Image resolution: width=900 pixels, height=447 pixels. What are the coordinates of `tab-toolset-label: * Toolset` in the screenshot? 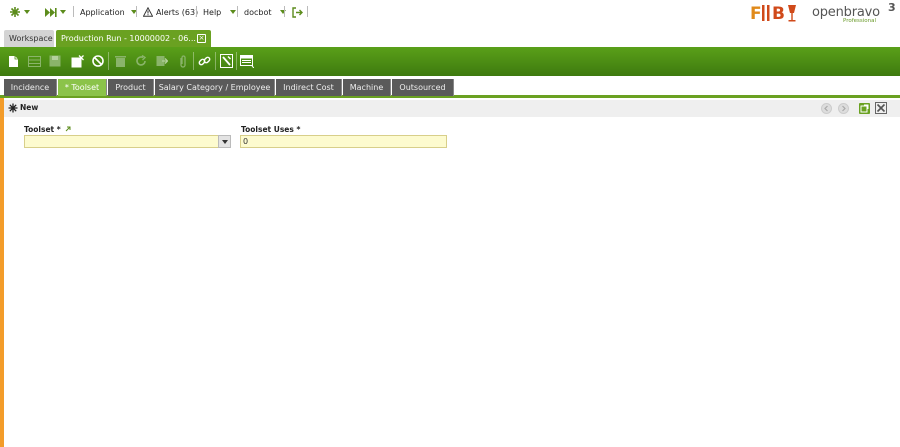 It's located at (82, 87).